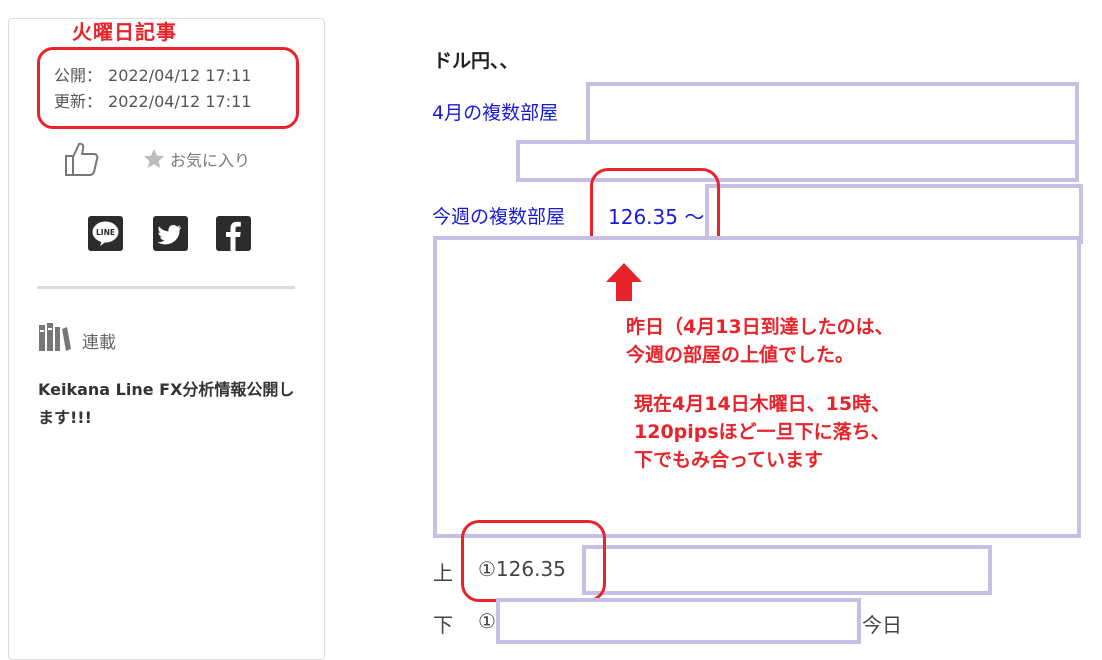 The image size is (1102, 660). I want to click on arrow-up-icon, so click(624, 282).